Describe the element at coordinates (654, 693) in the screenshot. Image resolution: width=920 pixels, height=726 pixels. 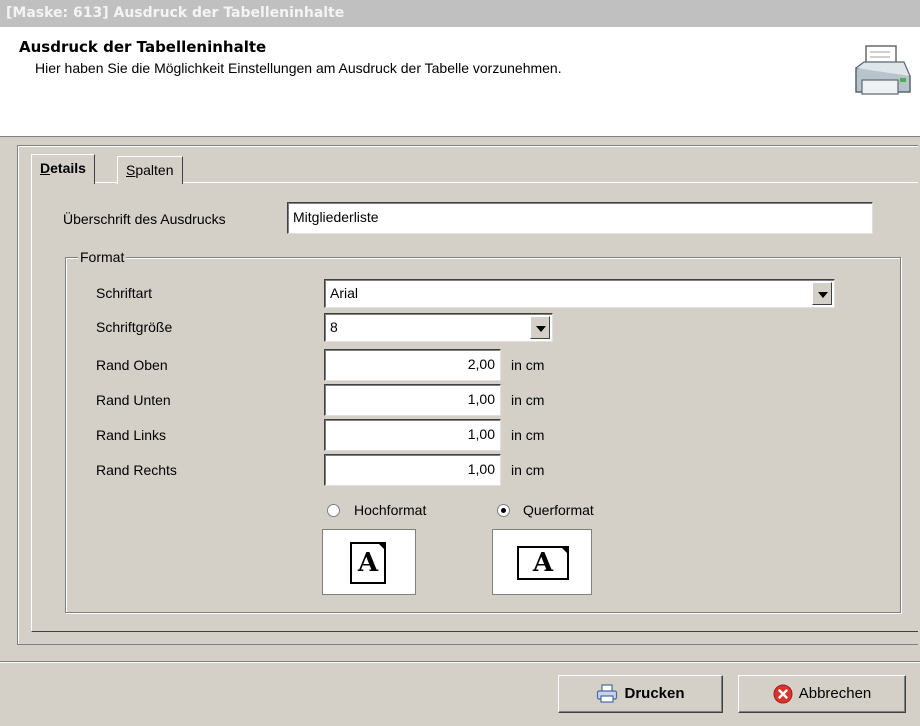
I see `print-button-label: Drucken` at that location.